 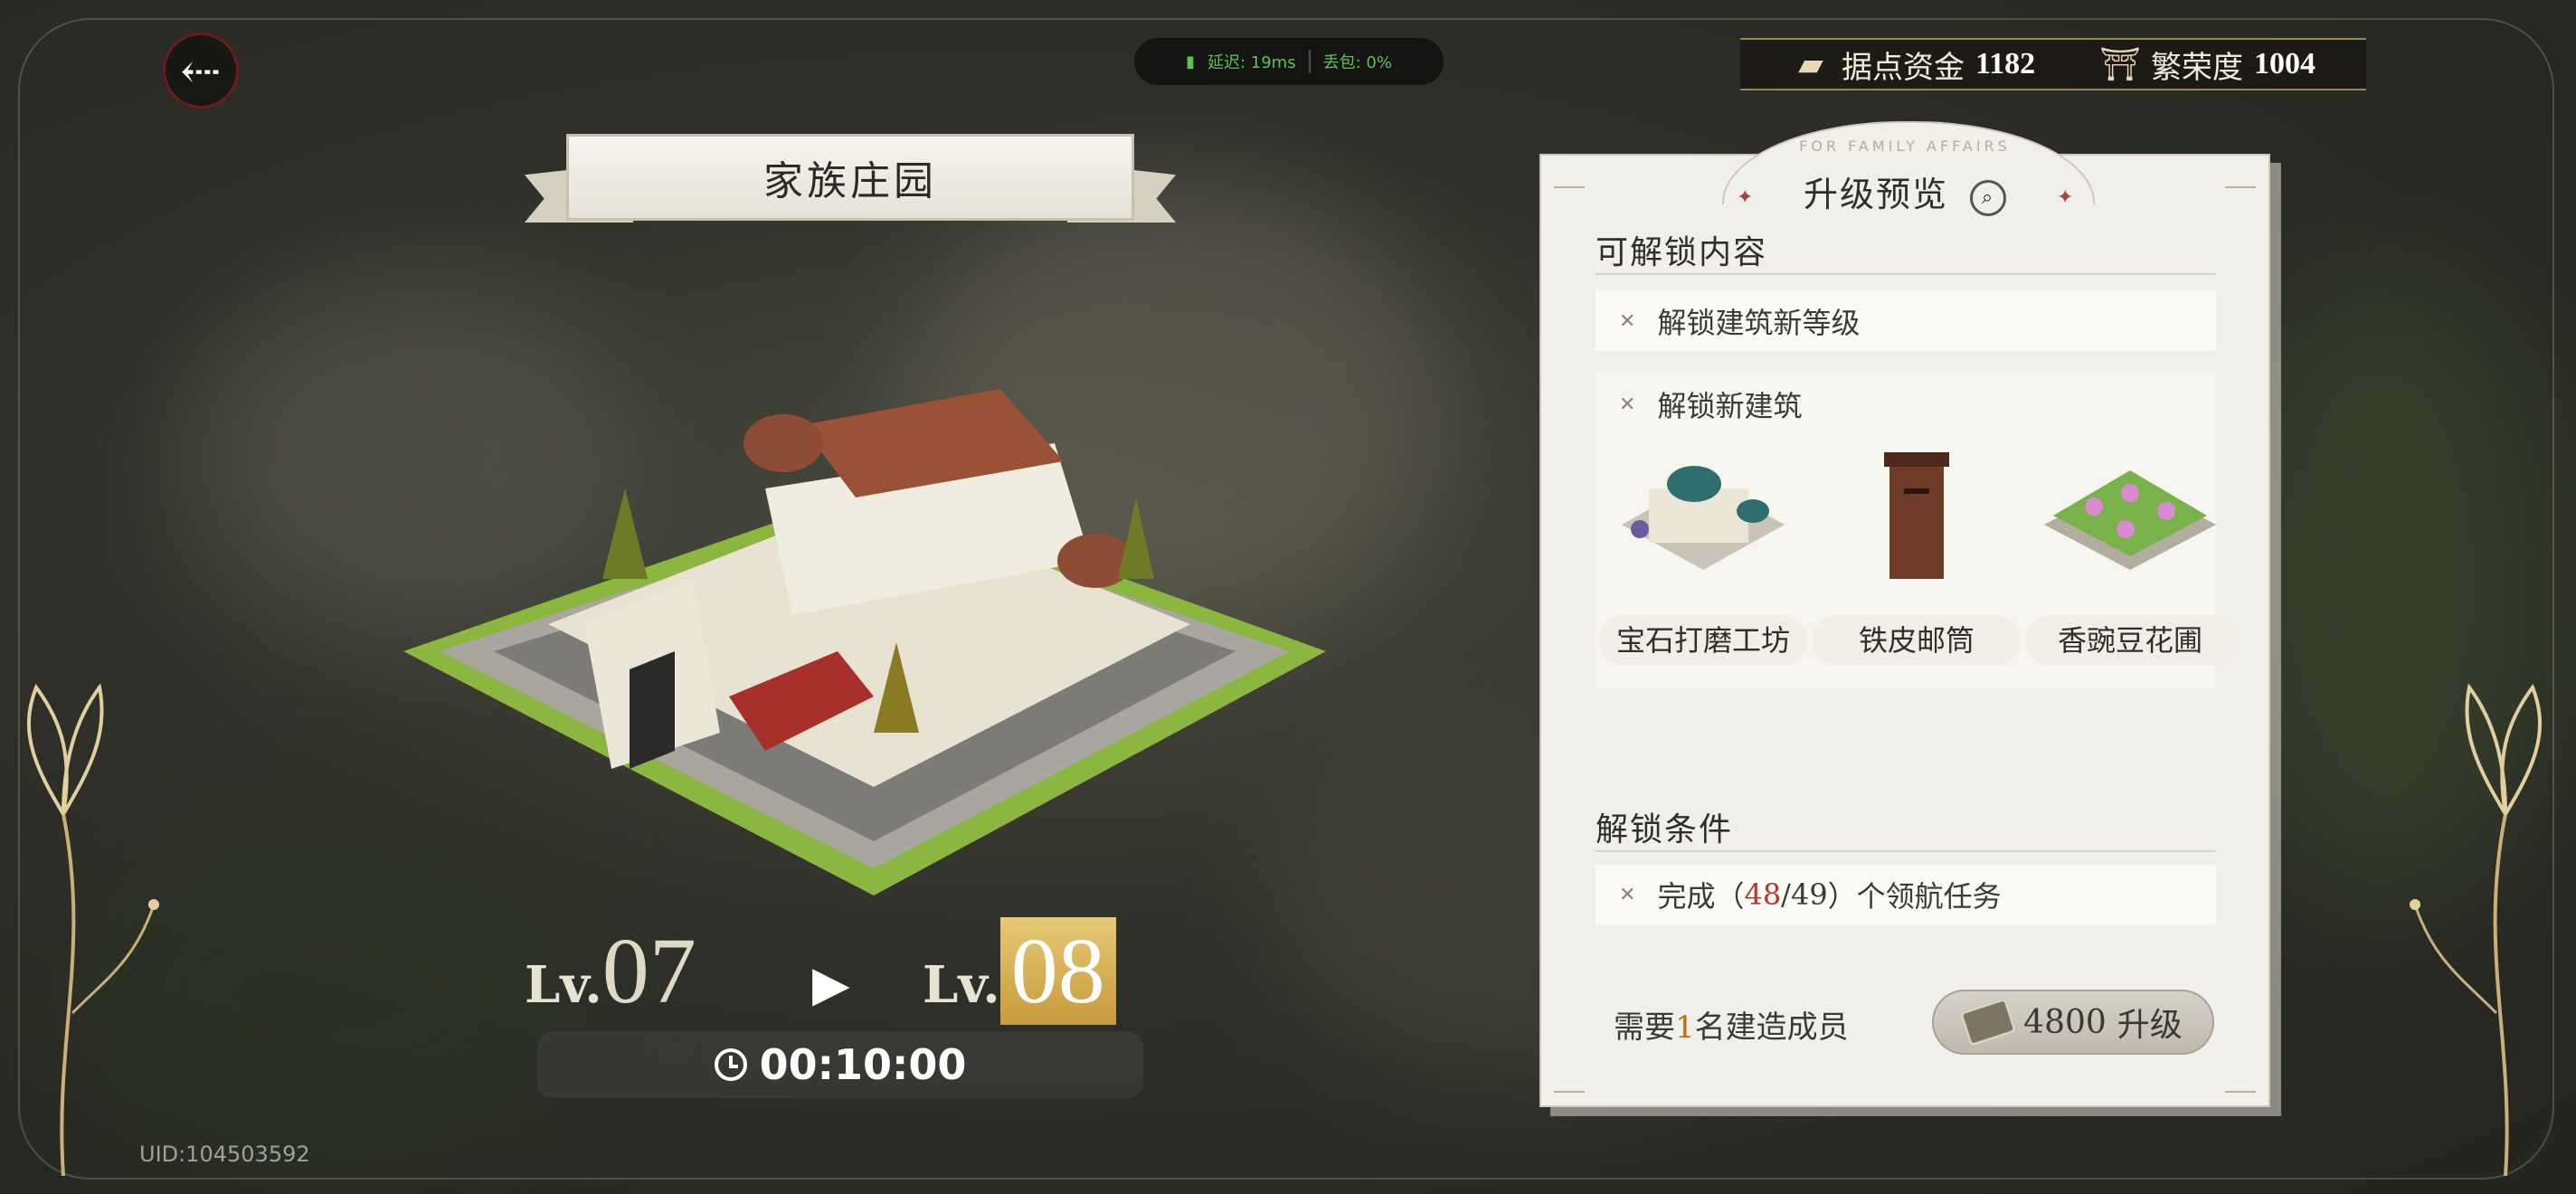 I want to click on upgrade-timer: 00:10:00, so click(x=840, y=1064).